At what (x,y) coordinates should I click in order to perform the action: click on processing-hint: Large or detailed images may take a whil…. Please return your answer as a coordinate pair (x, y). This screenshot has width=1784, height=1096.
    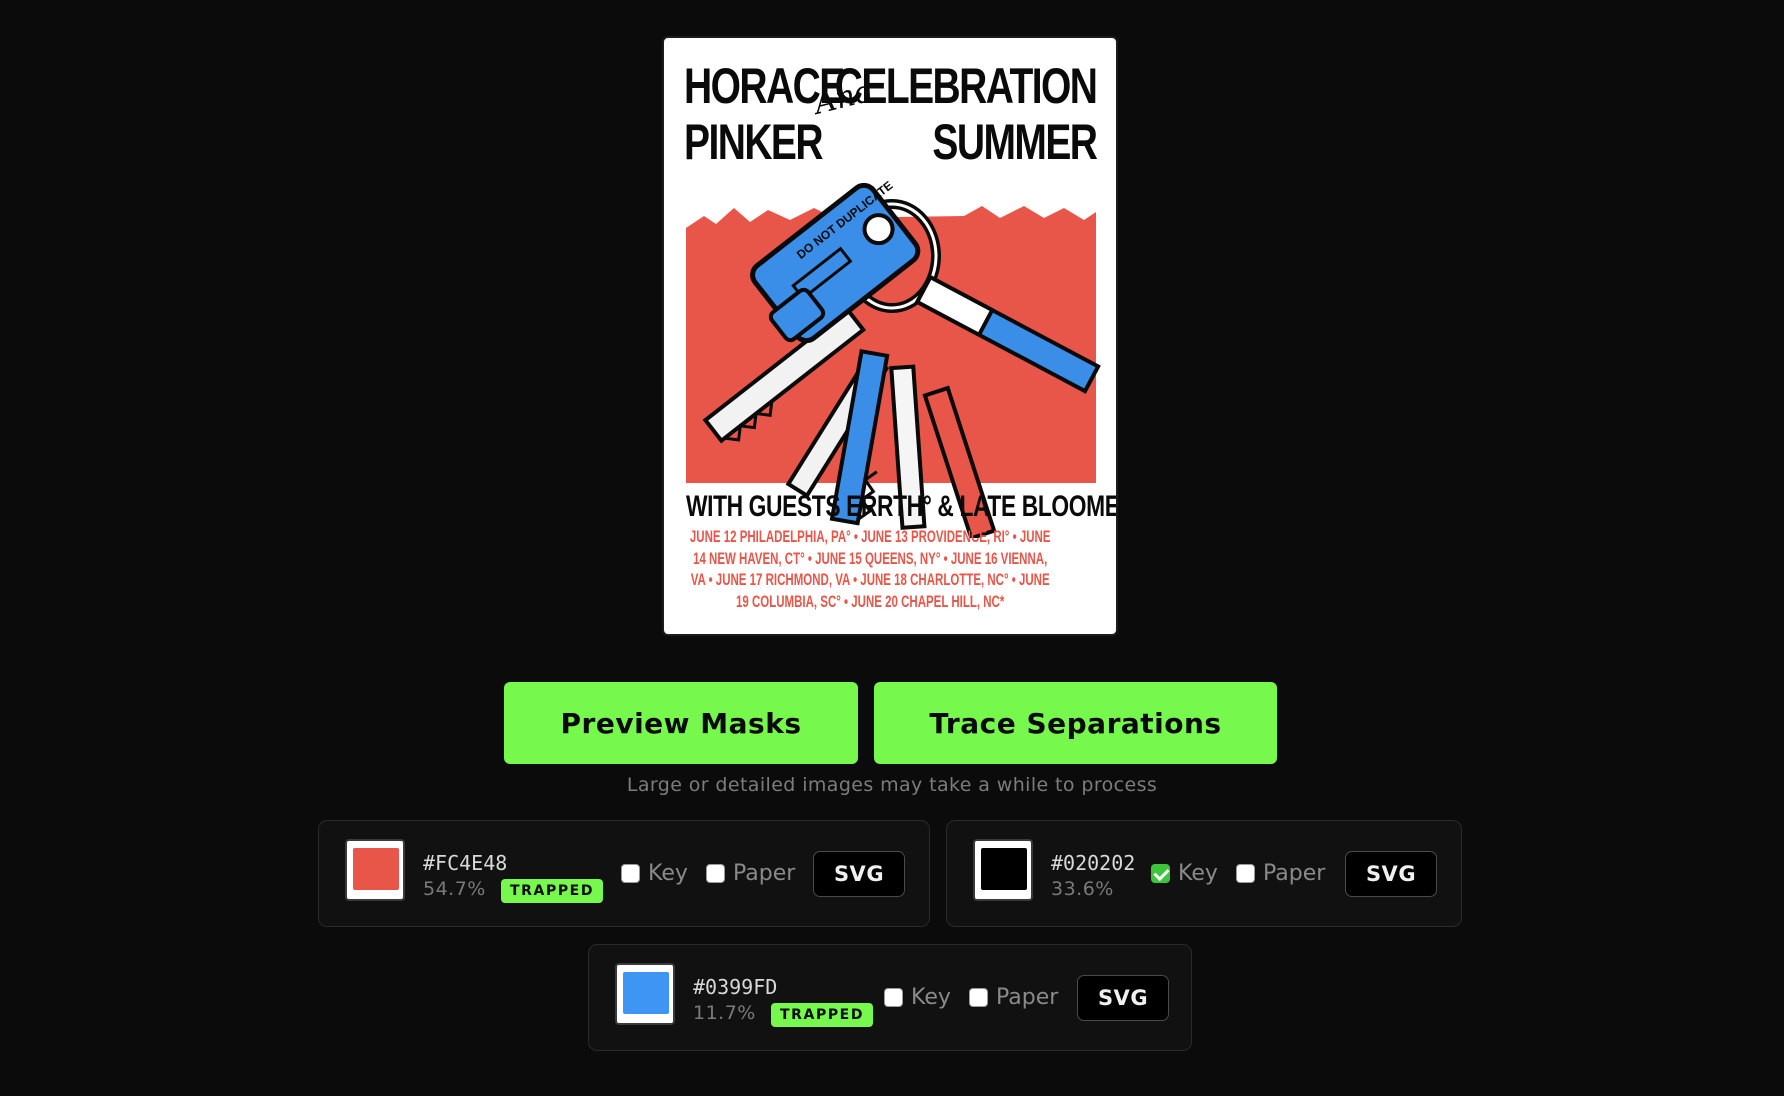
    Looking at the image, I should click on (892, 785).